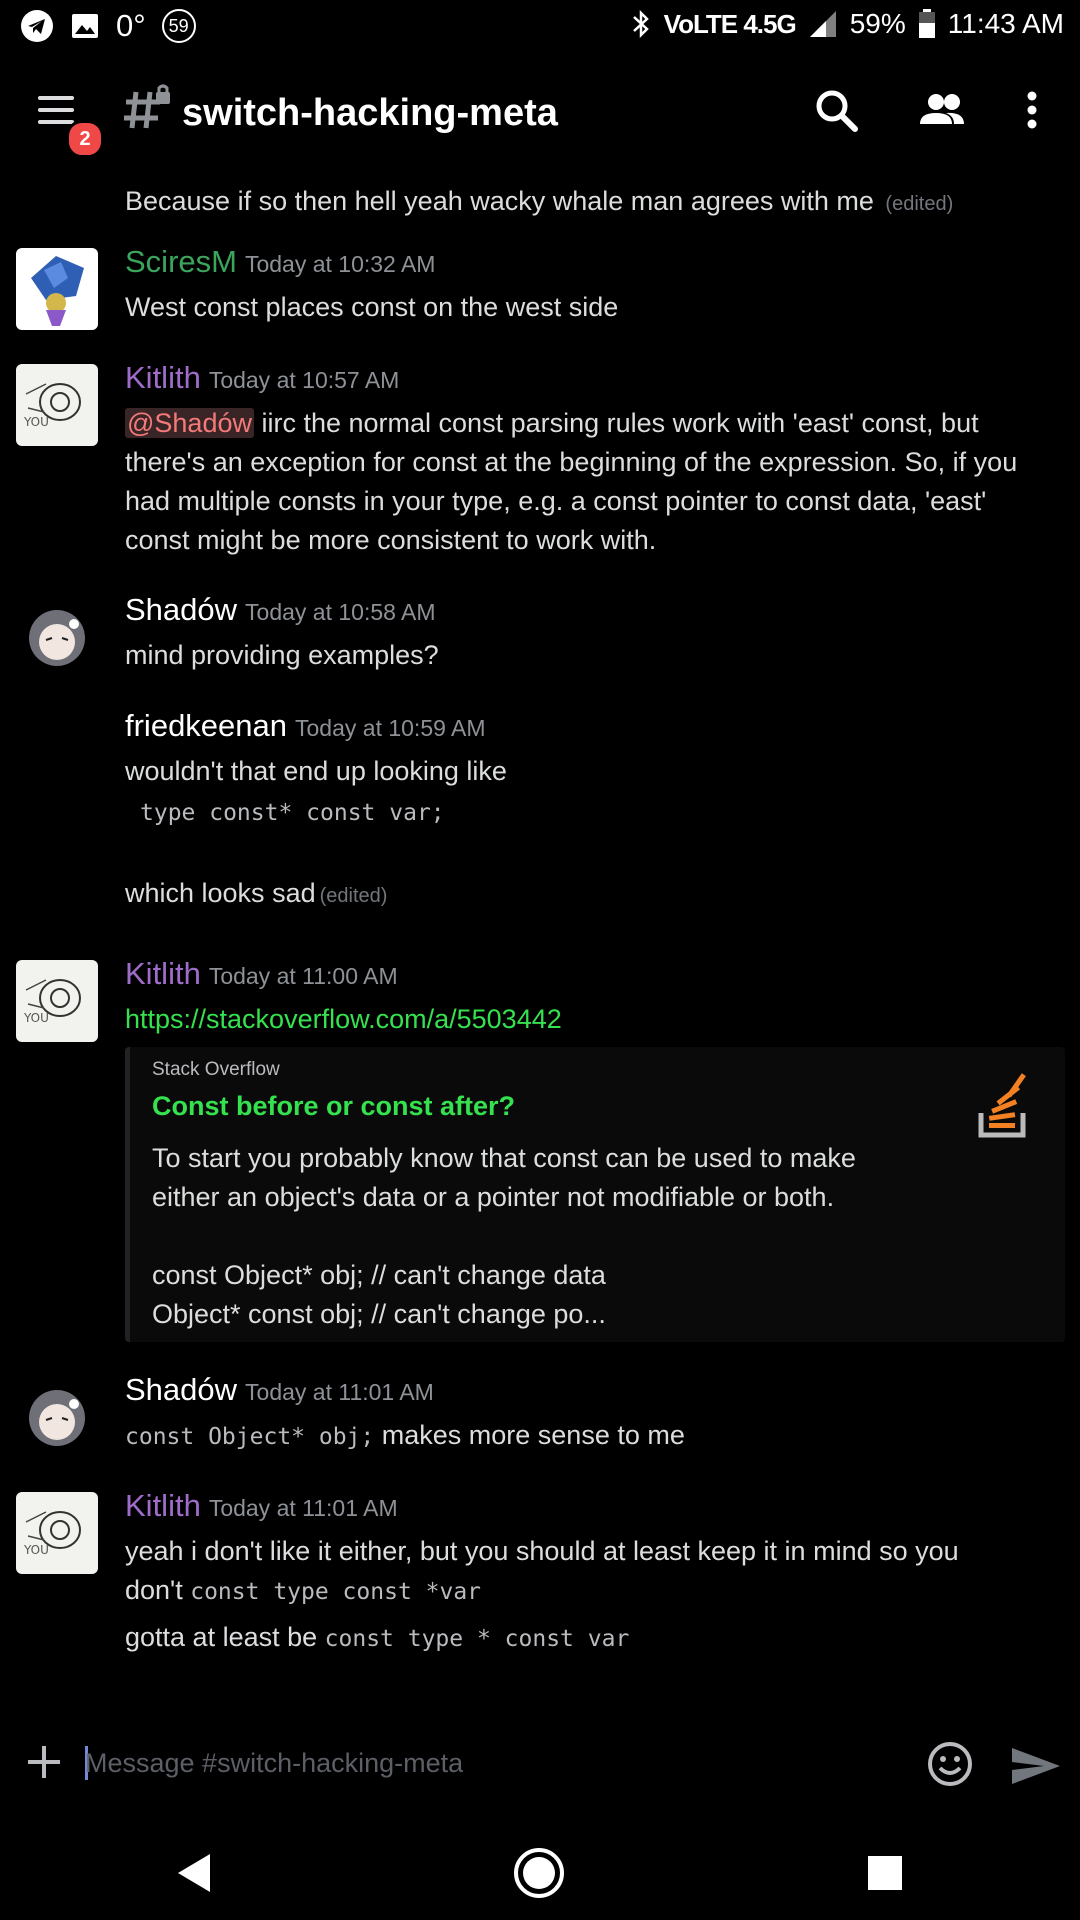  I want to click on stackoverflow-logo-icon, so click(1005, 1108).